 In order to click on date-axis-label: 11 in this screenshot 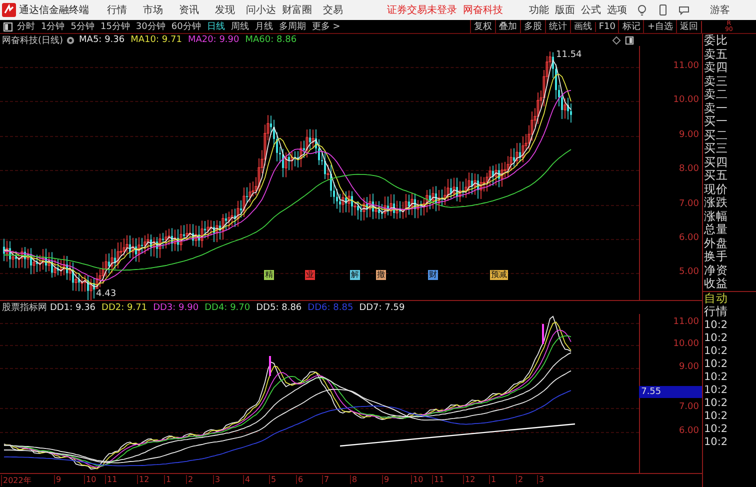, I will do `click(438, 479)`.